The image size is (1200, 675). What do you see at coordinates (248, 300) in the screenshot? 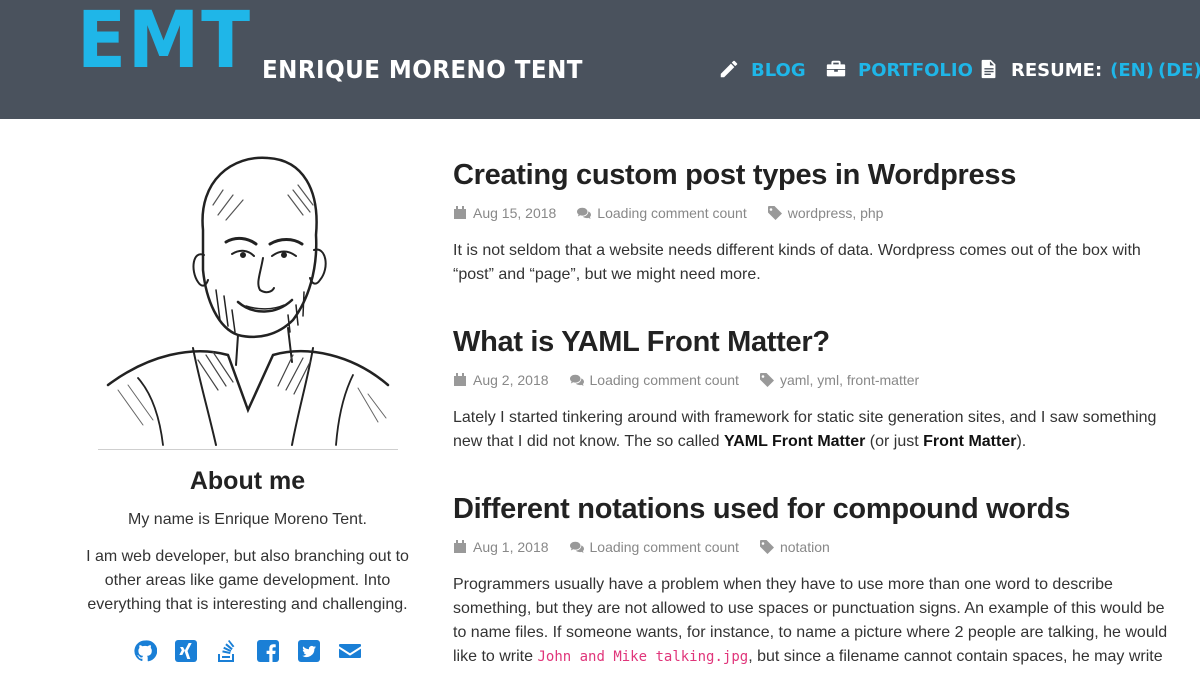
I see `author-portrait-image` at bounding box center [248, 300].